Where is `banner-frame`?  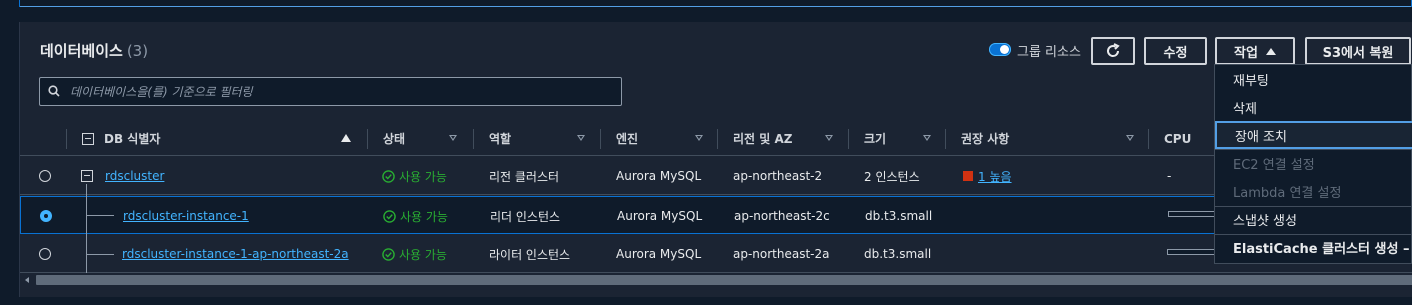
banner-frame is located at coordinates (715, 3).